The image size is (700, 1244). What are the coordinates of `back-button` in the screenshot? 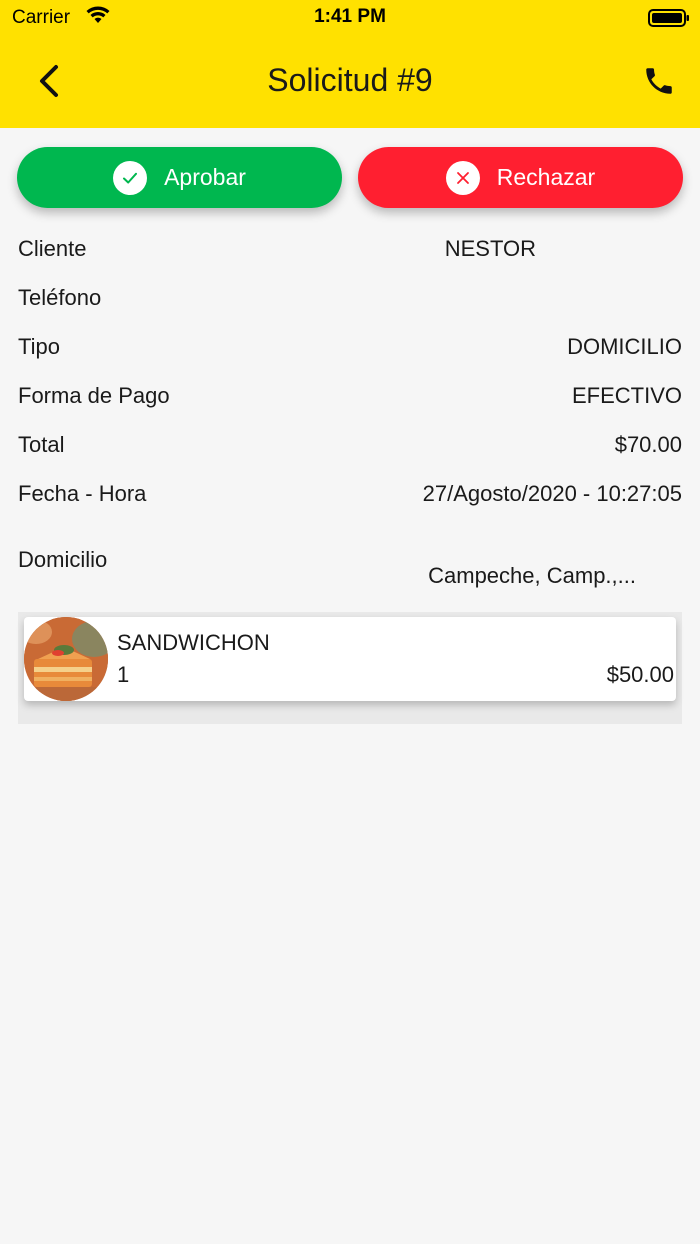 It's located at (49, 81).